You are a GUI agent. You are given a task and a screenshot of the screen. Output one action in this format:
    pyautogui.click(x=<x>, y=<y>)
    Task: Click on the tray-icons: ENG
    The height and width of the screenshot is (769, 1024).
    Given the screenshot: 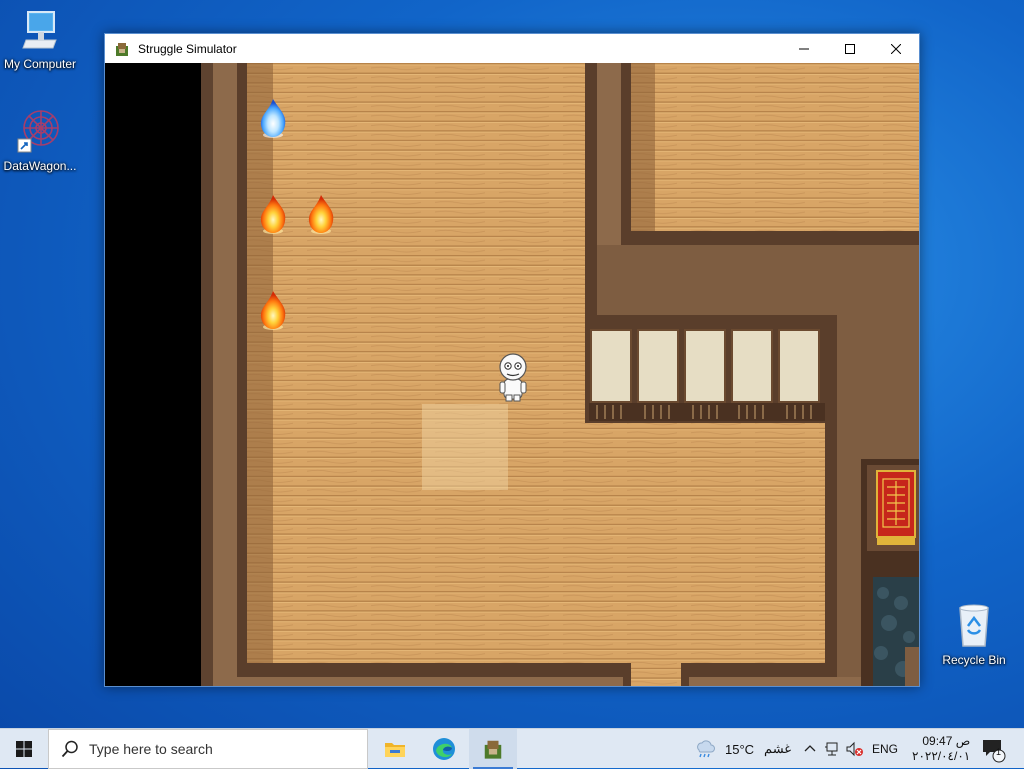 What is the action you would take?
    pyautogui.click(x=851, y=749)
    